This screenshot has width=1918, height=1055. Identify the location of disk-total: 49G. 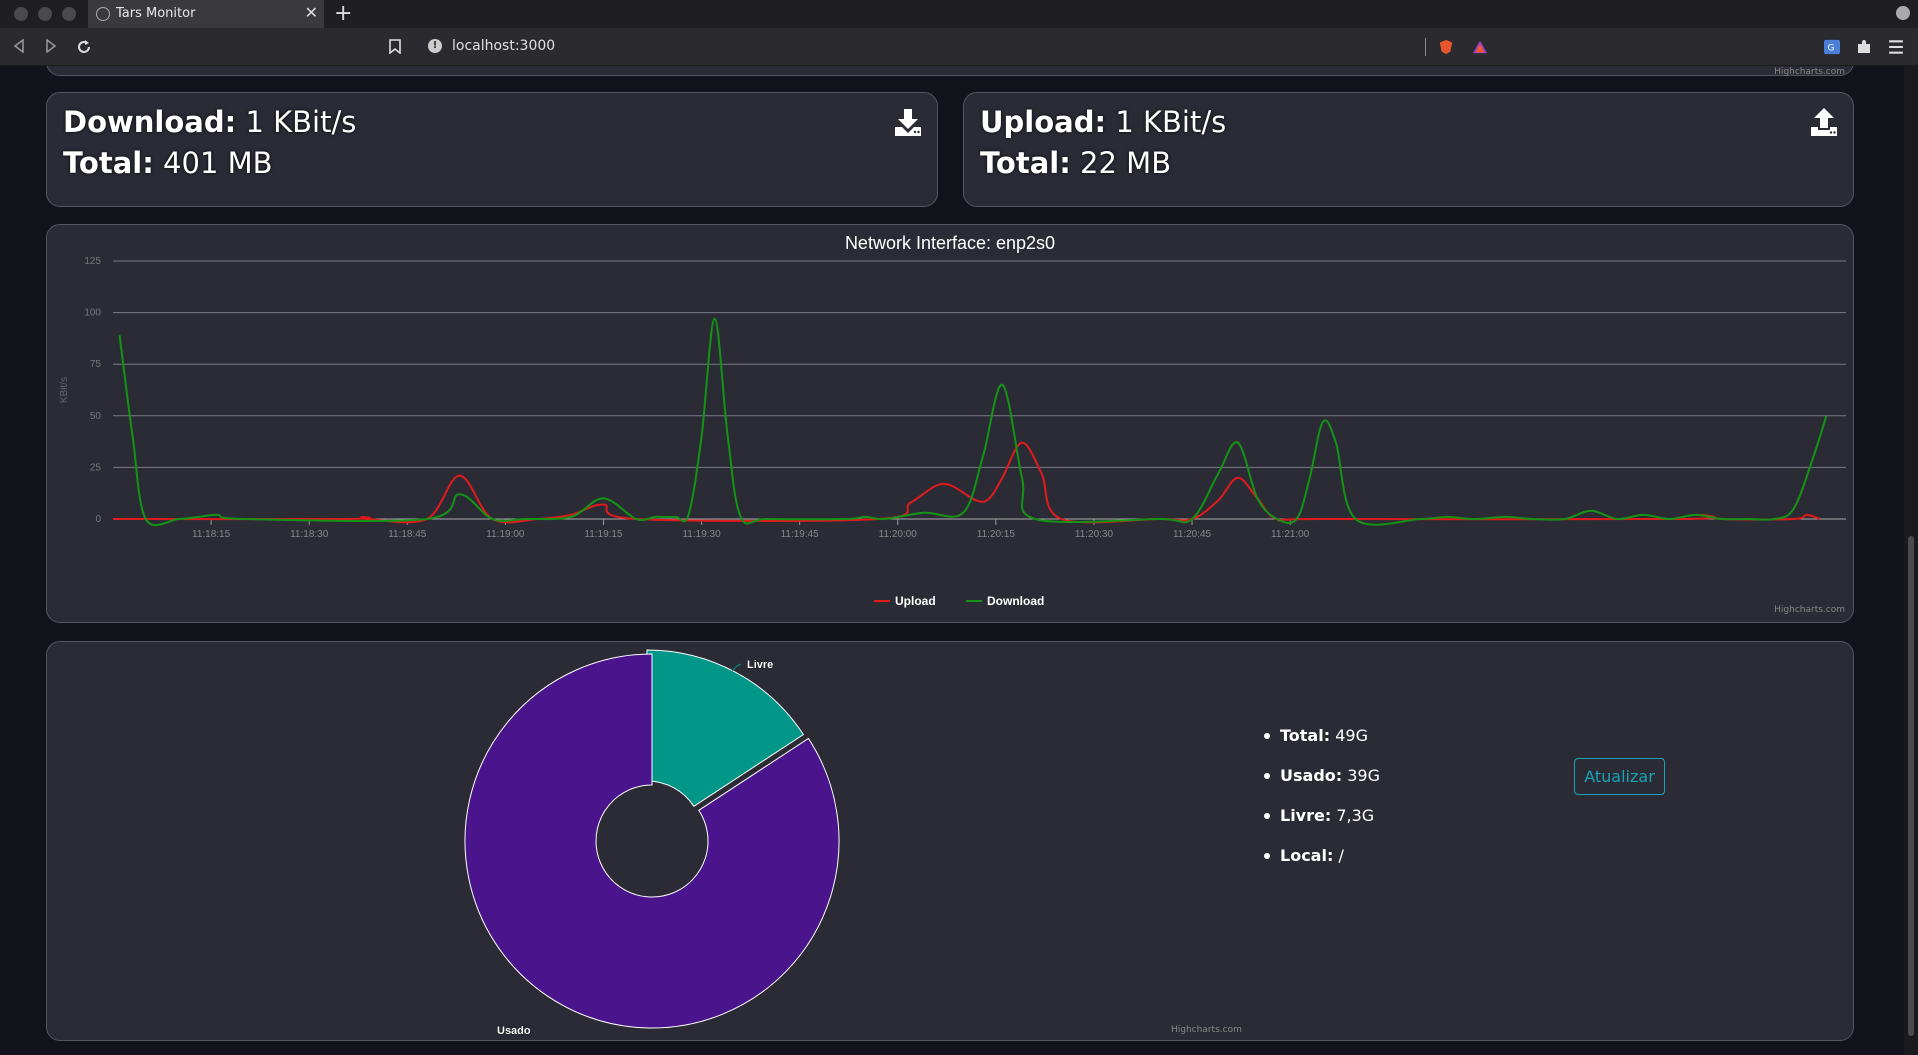
(1351, 735).